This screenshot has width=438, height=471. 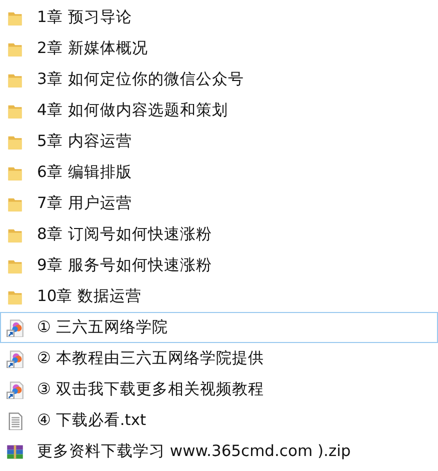 What do you see at coordinates (91, 420) in the screenshot?
I see `file-name: ④ 下载必看.txt` at bounding box center [91, 420].